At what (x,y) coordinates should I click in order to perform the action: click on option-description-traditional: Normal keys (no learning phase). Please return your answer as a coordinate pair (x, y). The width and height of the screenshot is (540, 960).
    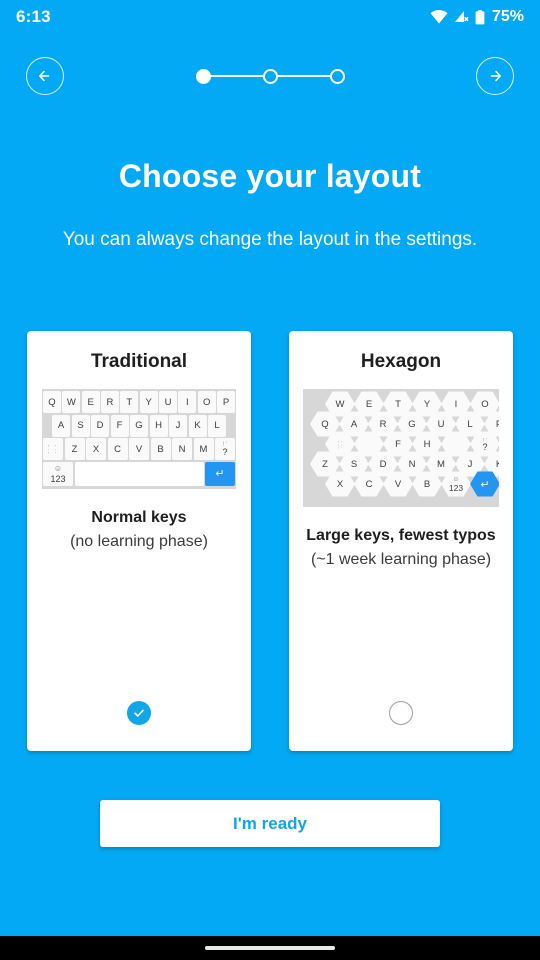
    Looking at the image, I should click on (139, 530).